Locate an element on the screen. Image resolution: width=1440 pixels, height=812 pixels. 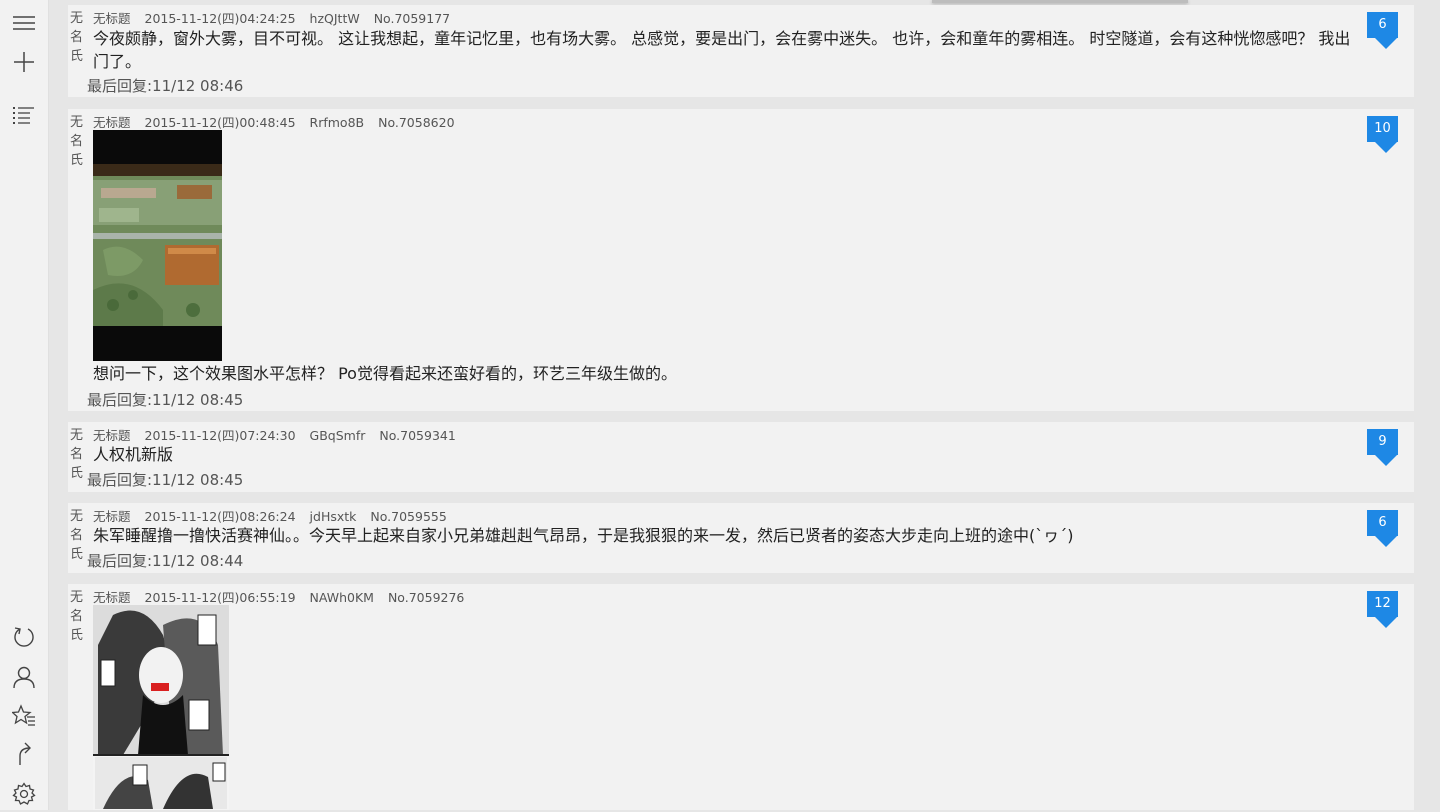
thread-uid: jdHsxtk is located at coordinates (333, 516).